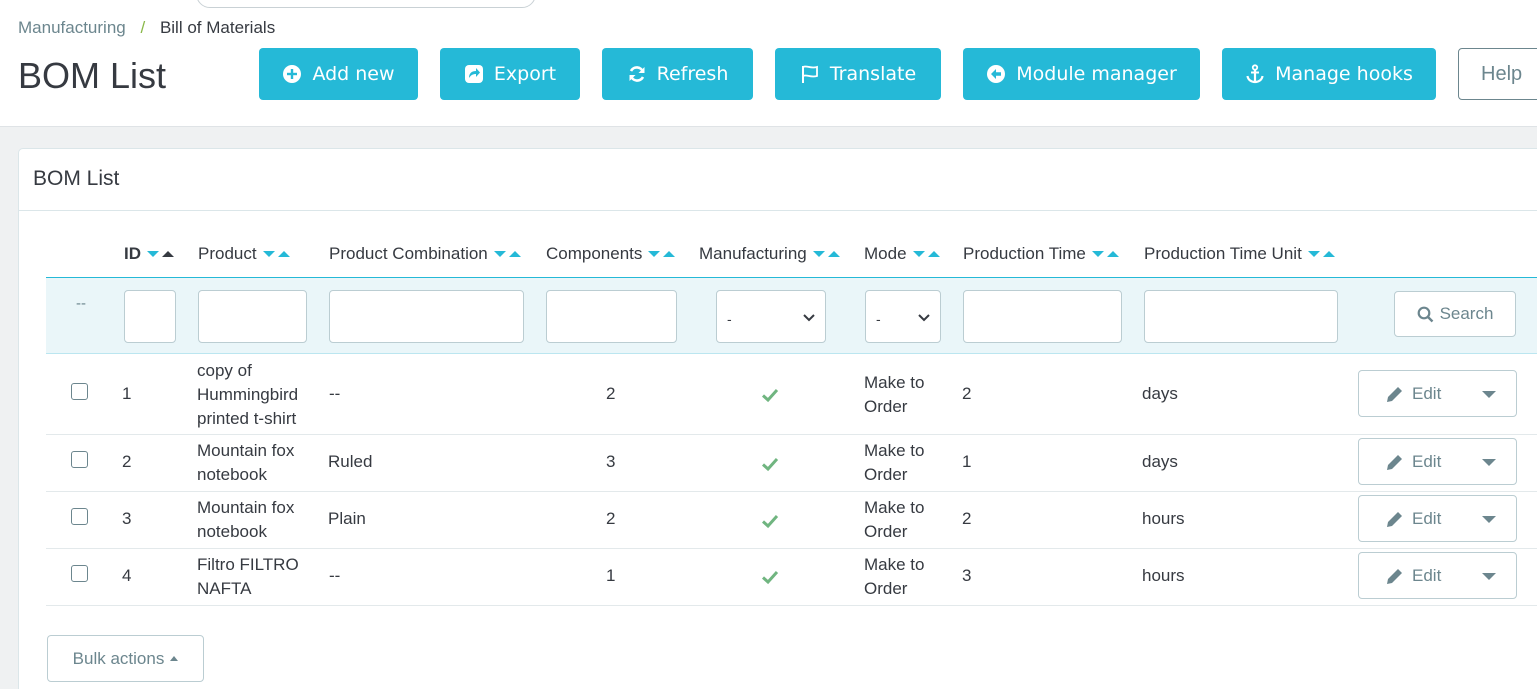 The width and height of the screenshot is (1537, 689). What do you see at coordinates (92, 75) in the screenshot?
I see `page-title: BOM List` at bounding box center [92, 75].